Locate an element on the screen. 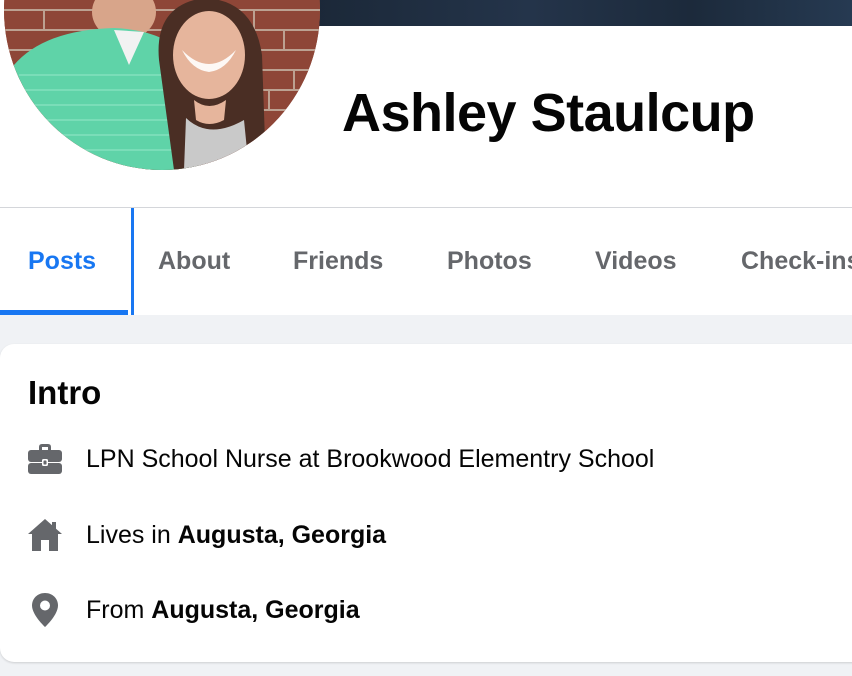 This screenshot has width=852, height=676. tab-about: About is located at coordinates (194, 261).